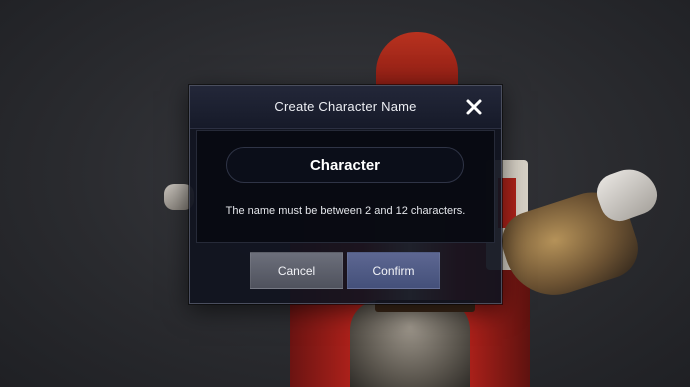  I want to click on cancel-button: Cancel, so click(296, 270).